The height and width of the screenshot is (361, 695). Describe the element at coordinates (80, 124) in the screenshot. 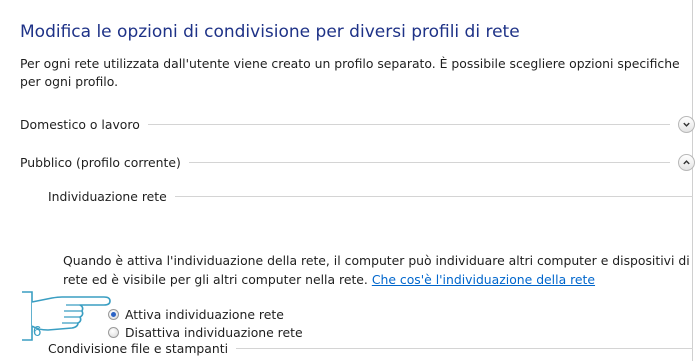

I see `section-home-work-label: Domestico o lavoro` at that location.